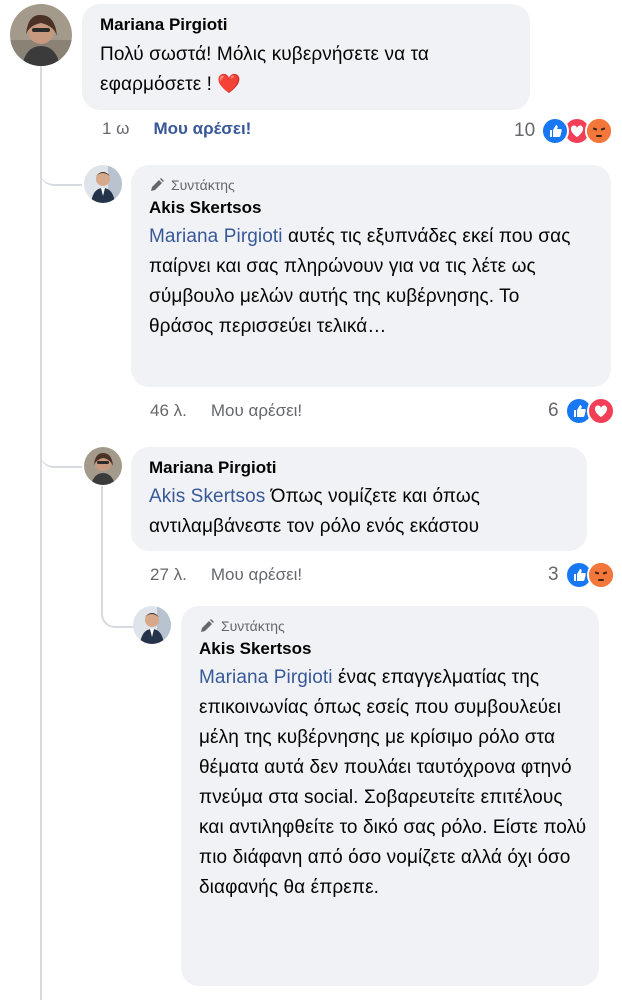 Image resolution: width=622 pixels, height=1000 pixels. What do you see at coordinates (168, 575) in the screenshot?
I see `comment-time: 27 λ.` at bounding box center [168, 575].